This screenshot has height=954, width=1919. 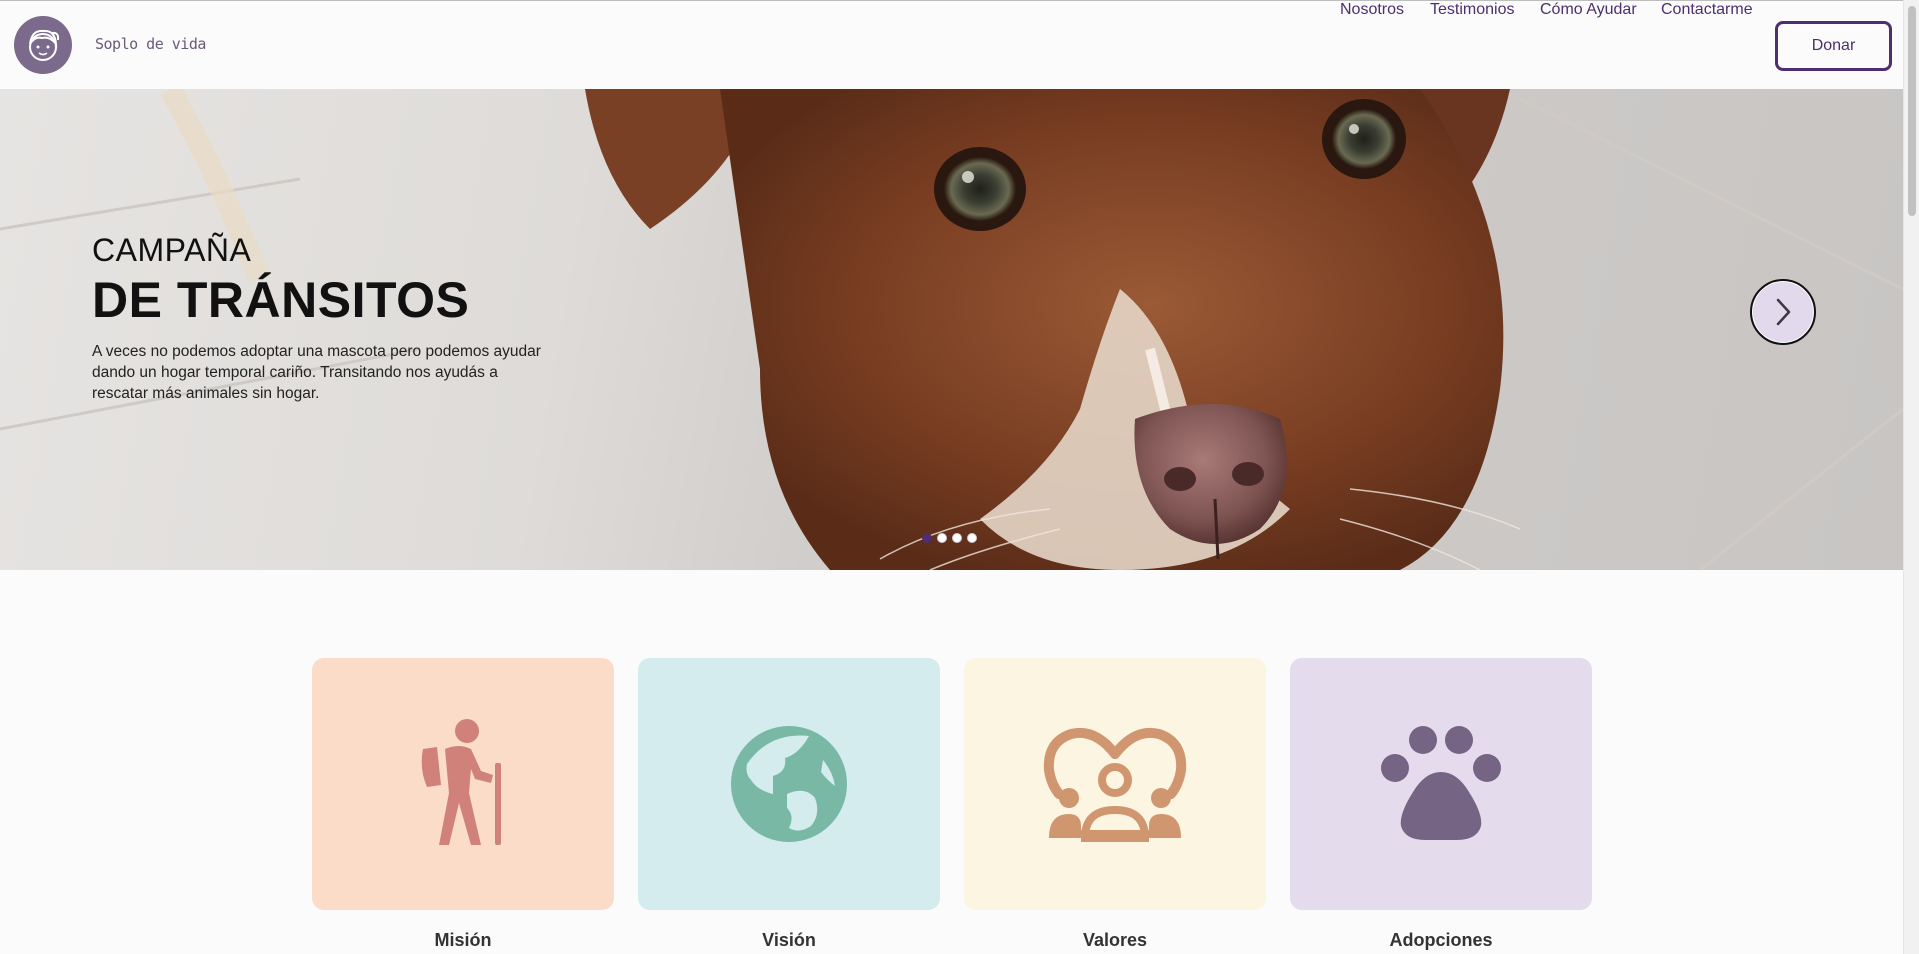 What do you see at coordinates (1588, 10) in the screenshot?
I see `nav-como-ayudar: Cómo Ayudar` at bounding box center [1588, 10].